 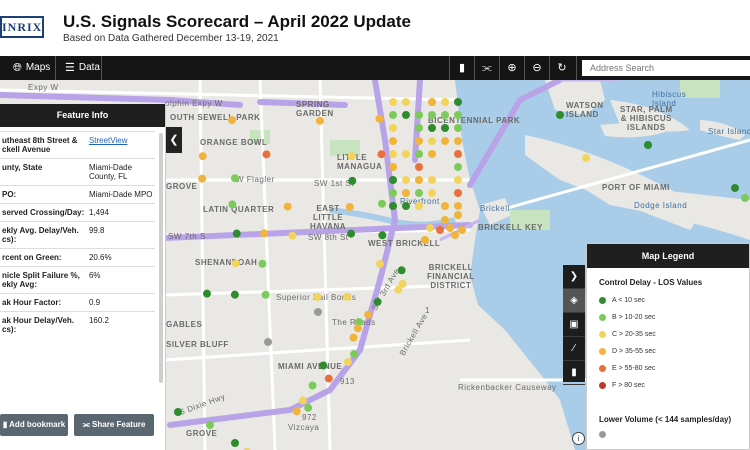 What do you see at coordinates (574, 277) in the screenshot?
I see `chevron-right-icon: ❯` at bounding box center [574, 277].